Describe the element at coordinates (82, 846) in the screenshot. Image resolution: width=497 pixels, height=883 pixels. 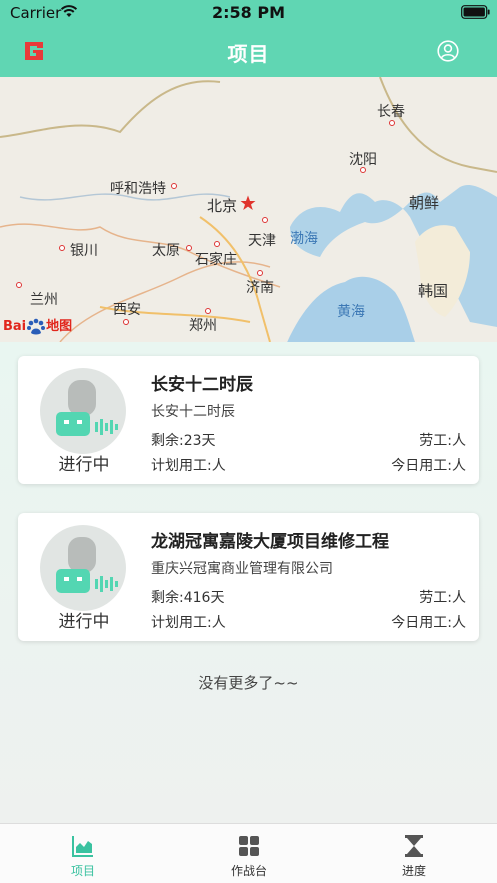
I see `chart-icon` at that location.